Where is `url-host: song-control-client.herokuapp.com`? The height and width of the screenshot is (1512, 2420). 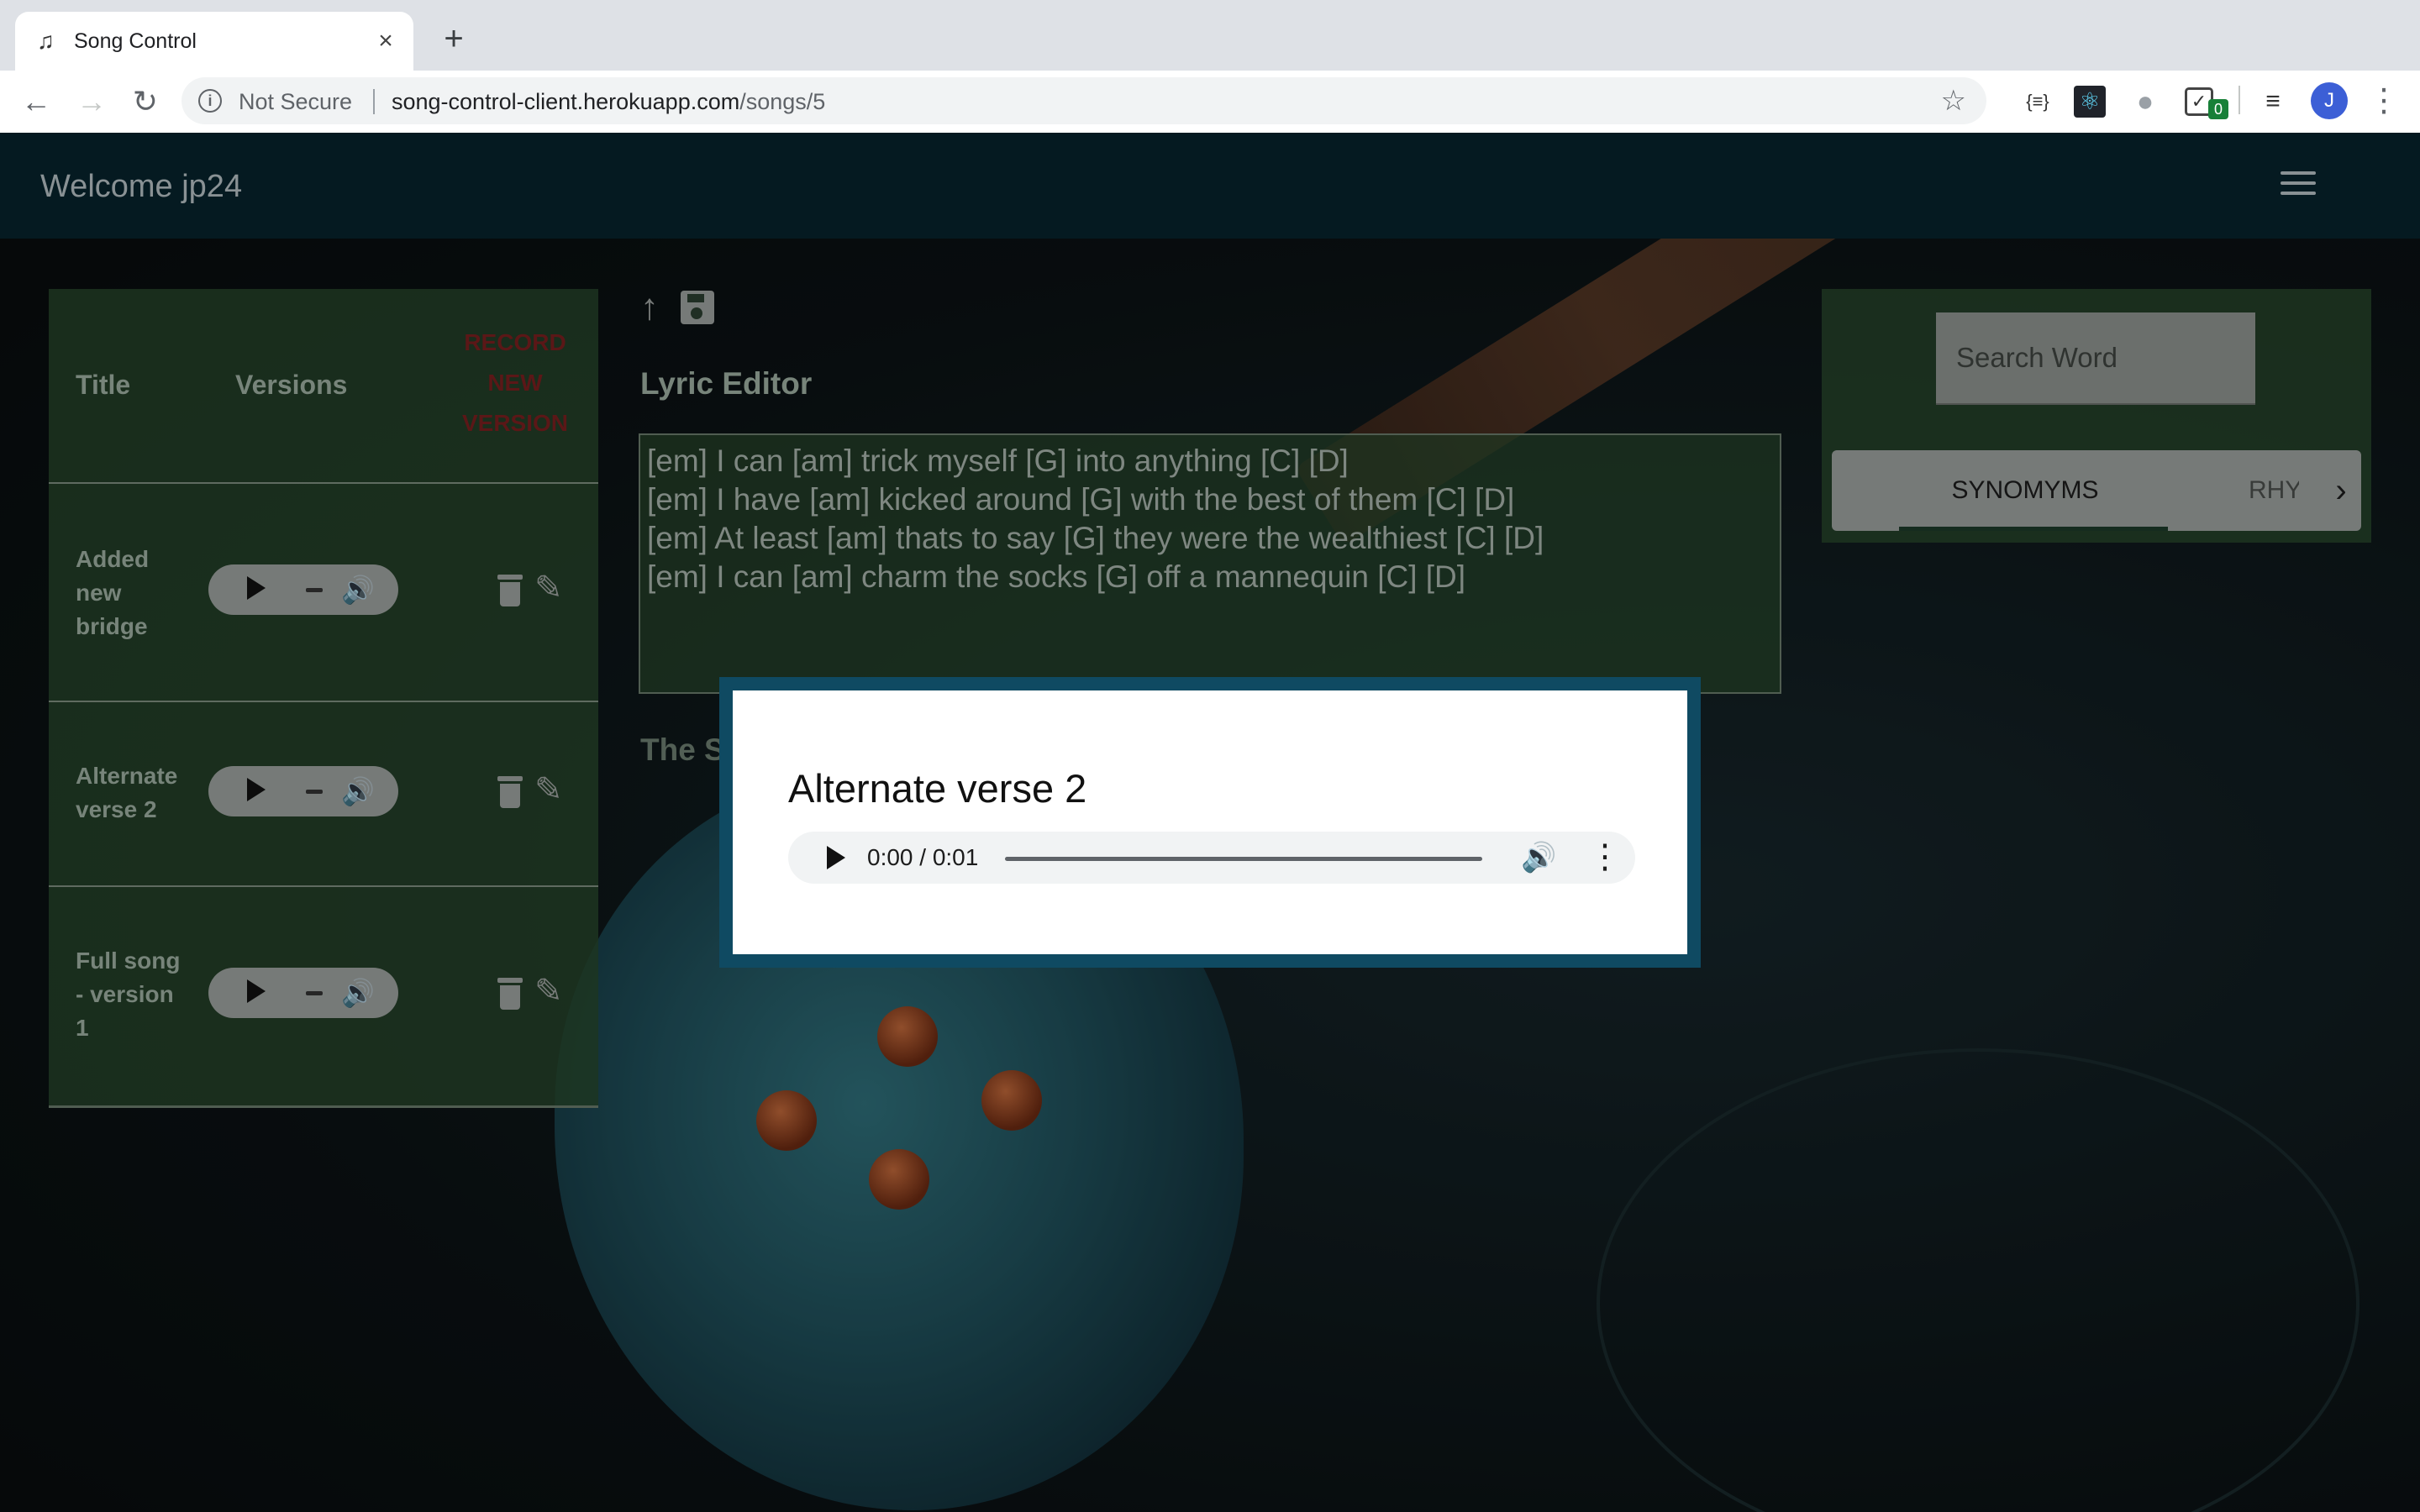
url-host: song-control-client.herokuapp.com is located at coordinates (566, 101).